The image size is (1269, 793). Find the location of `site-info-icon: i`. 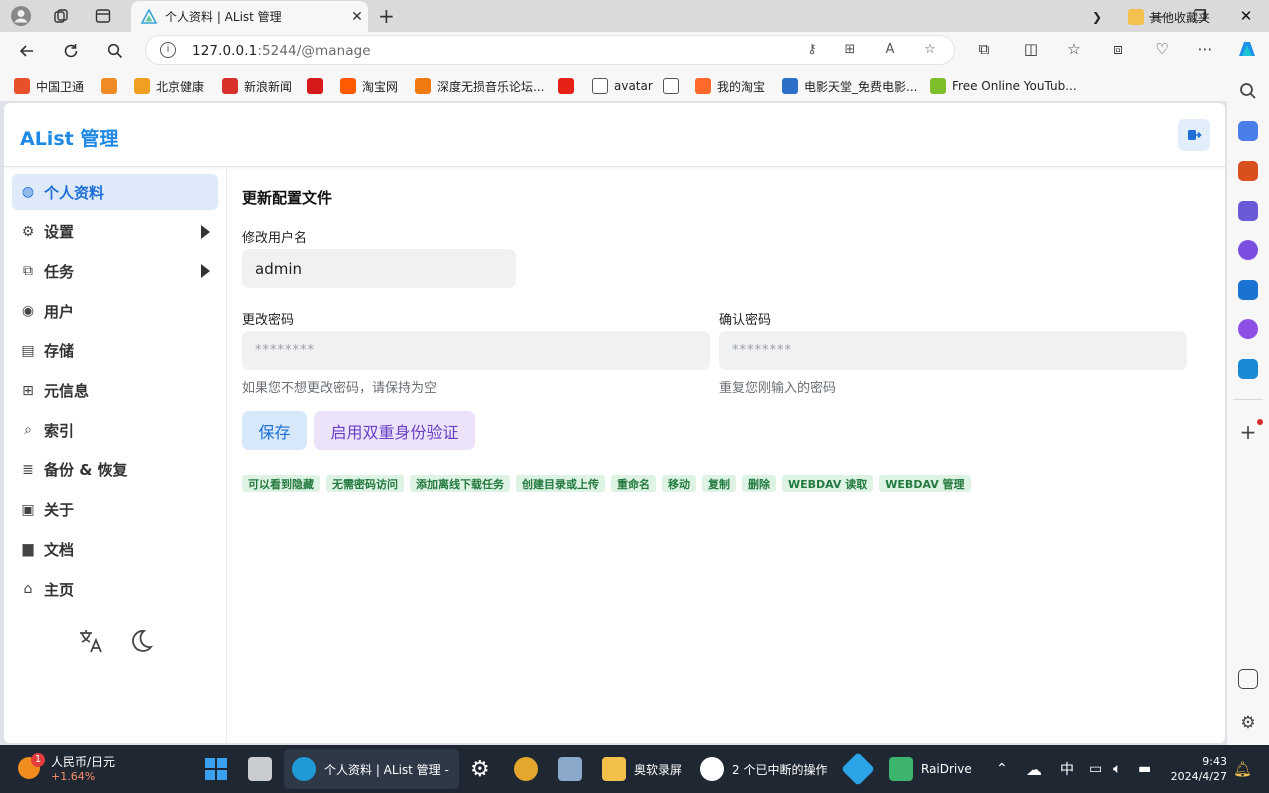

site-info-icon: i is located at coordinates (168, 50).